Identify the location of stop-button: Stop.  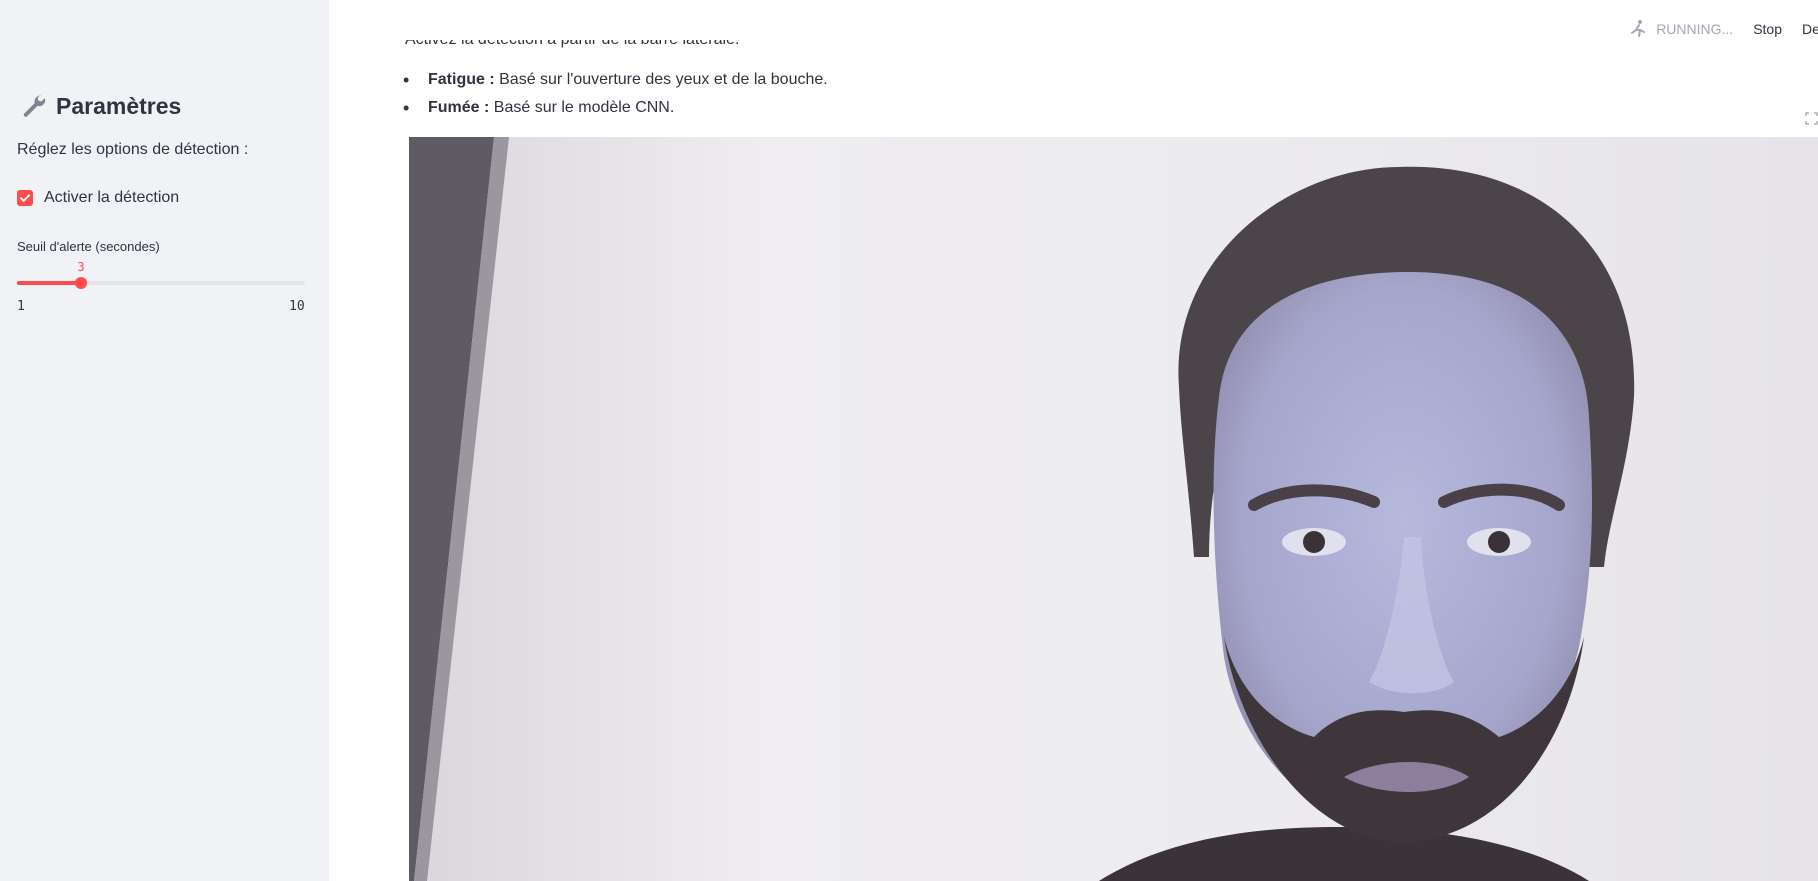
(1767, 29).